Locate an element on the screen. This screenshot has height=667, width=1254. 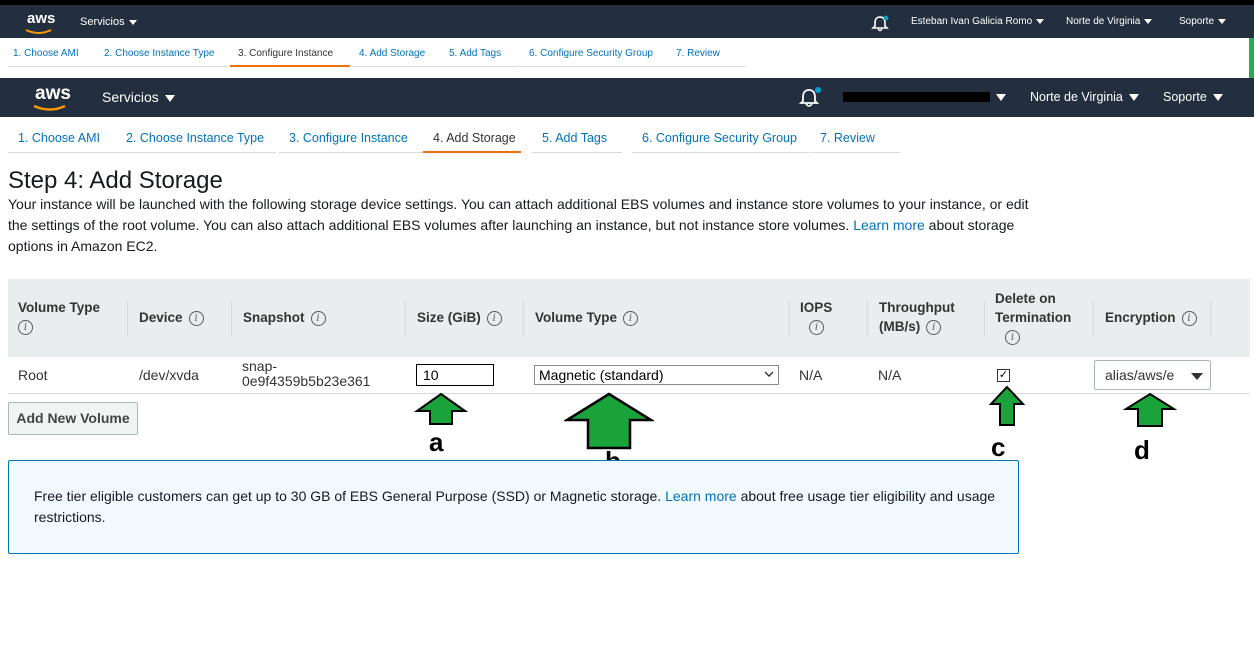
wizard-small-step-4: 4. Add Storage is located at coordinates (396, 55).